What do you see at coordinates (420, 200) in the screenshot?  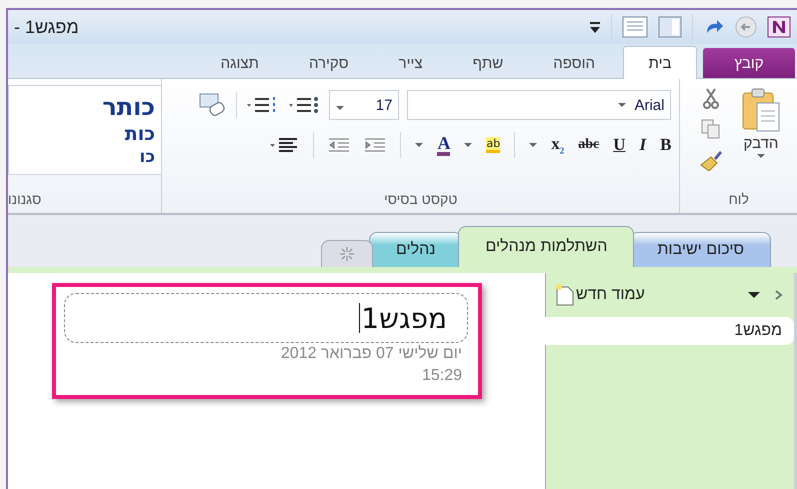 I see `group-label: טקסט בסיסי` at bounding box center [420, 200].